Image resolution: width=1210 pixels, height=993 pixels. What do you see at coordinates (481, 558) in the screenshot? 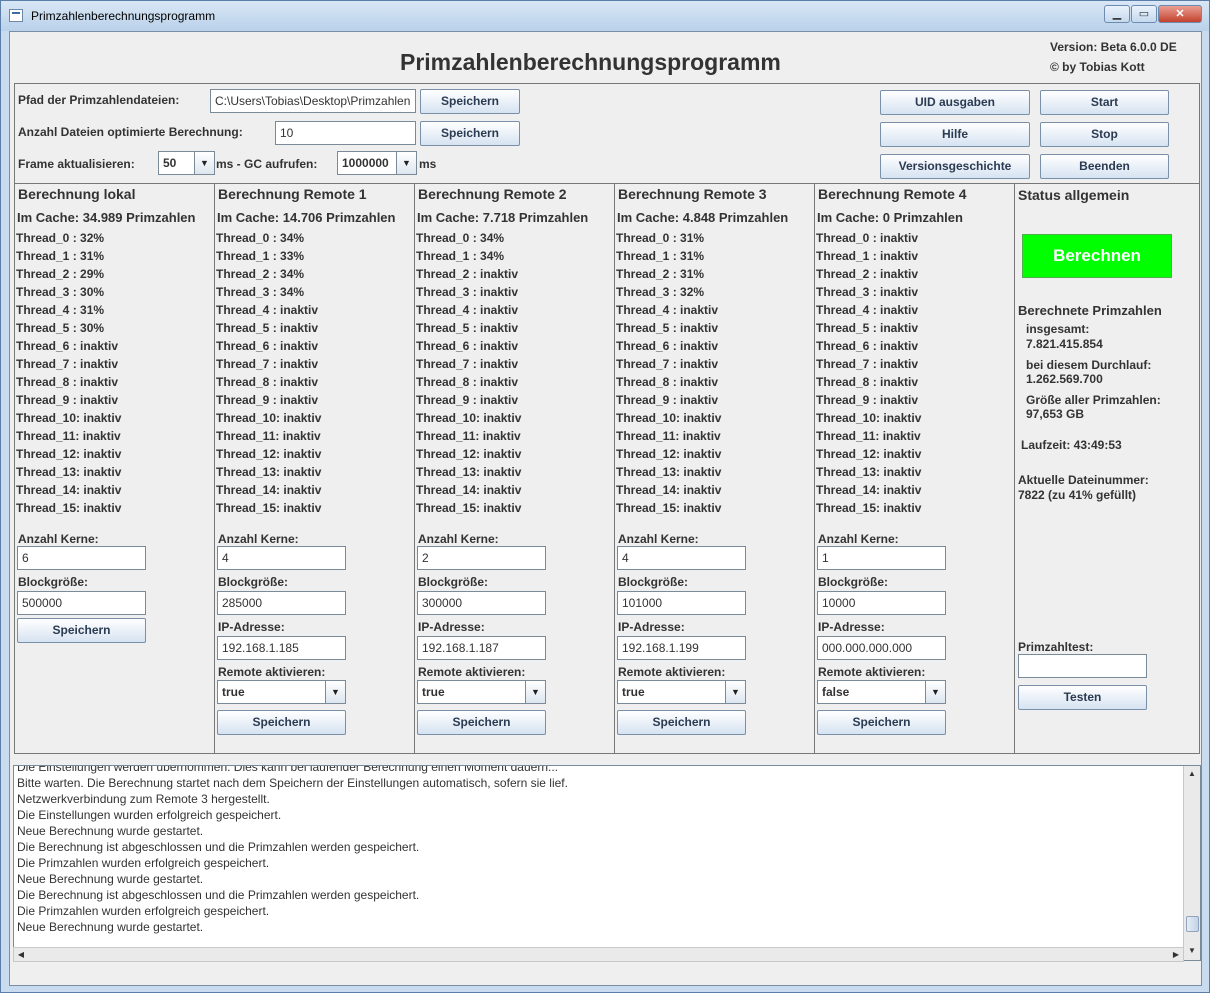
I see `remote-cores-input: 2` at bounding box center [481, 558].